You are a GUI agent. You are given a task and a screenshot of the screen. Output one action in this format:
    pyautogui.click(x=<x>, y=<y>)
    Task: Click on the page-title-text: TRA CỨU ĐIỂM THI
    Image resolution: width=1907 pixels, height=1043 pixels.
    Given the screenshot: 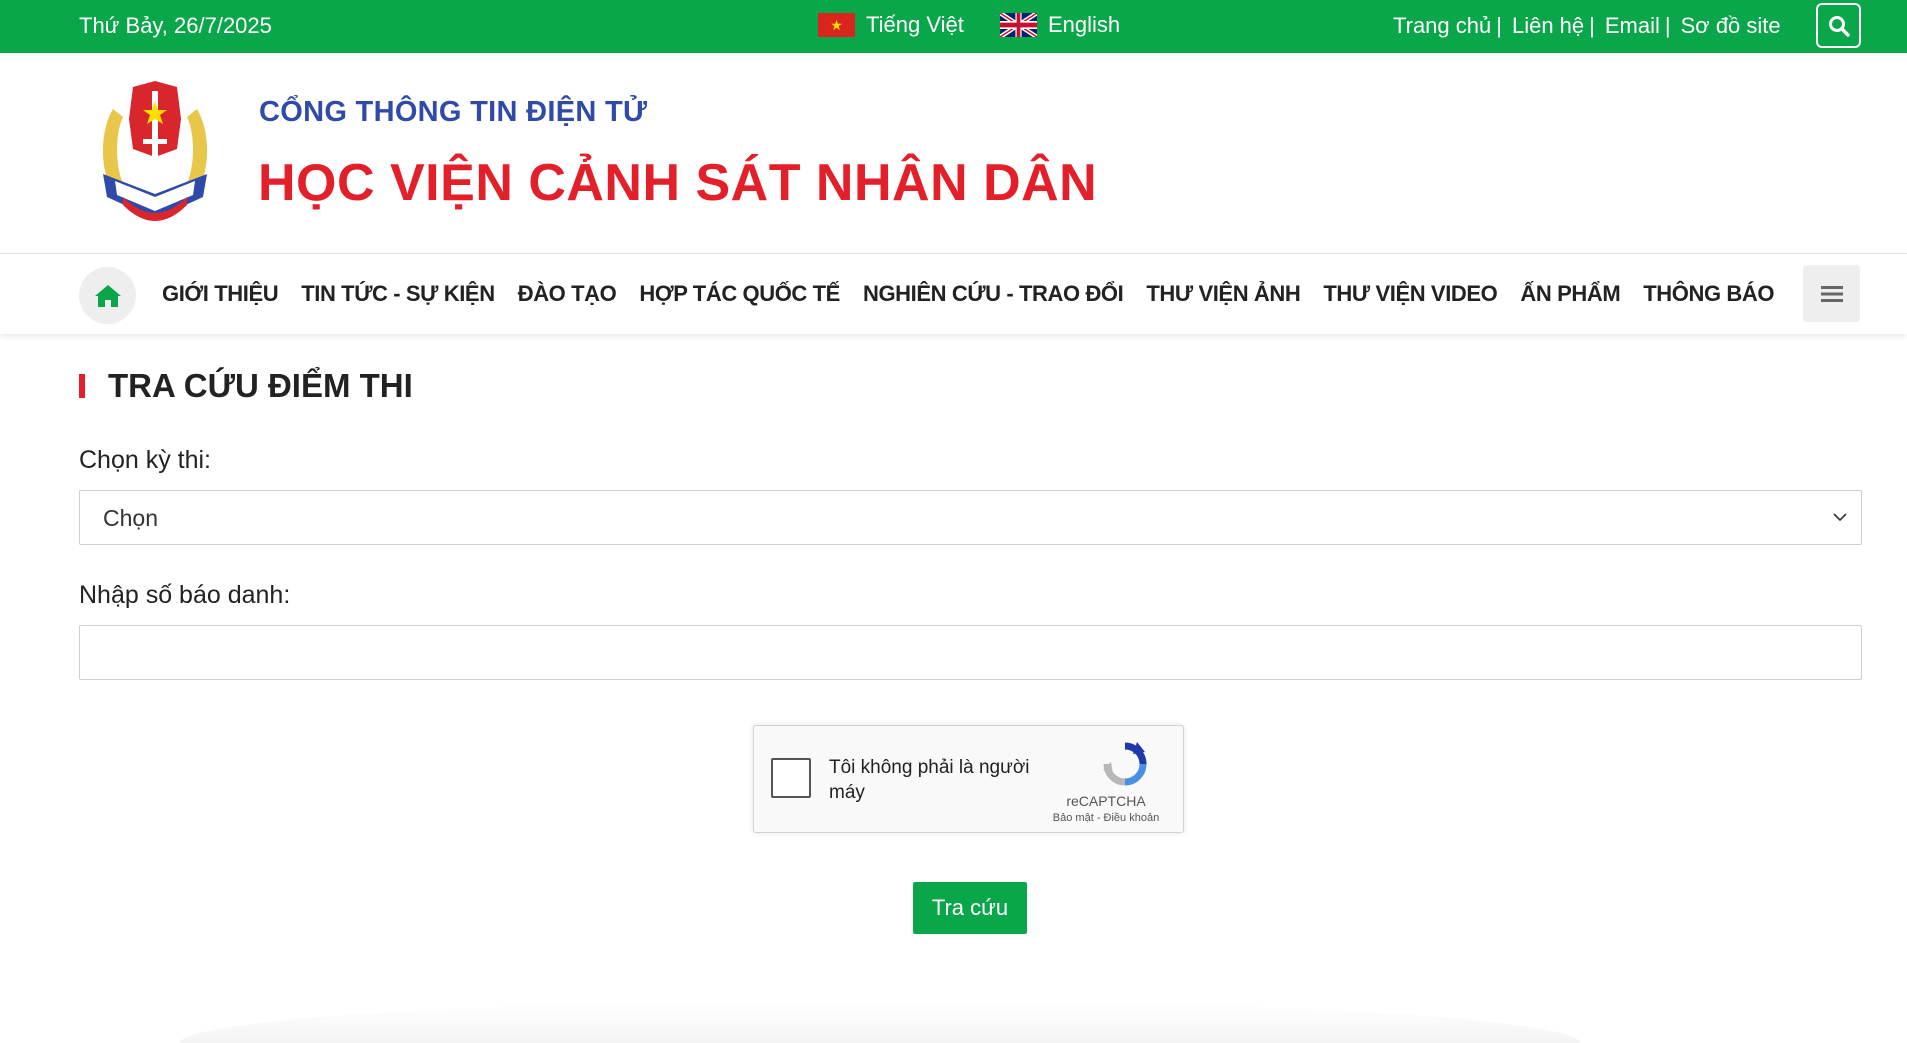 What is the action you would take?
    pyautogui.click(x=260, y=385)
    